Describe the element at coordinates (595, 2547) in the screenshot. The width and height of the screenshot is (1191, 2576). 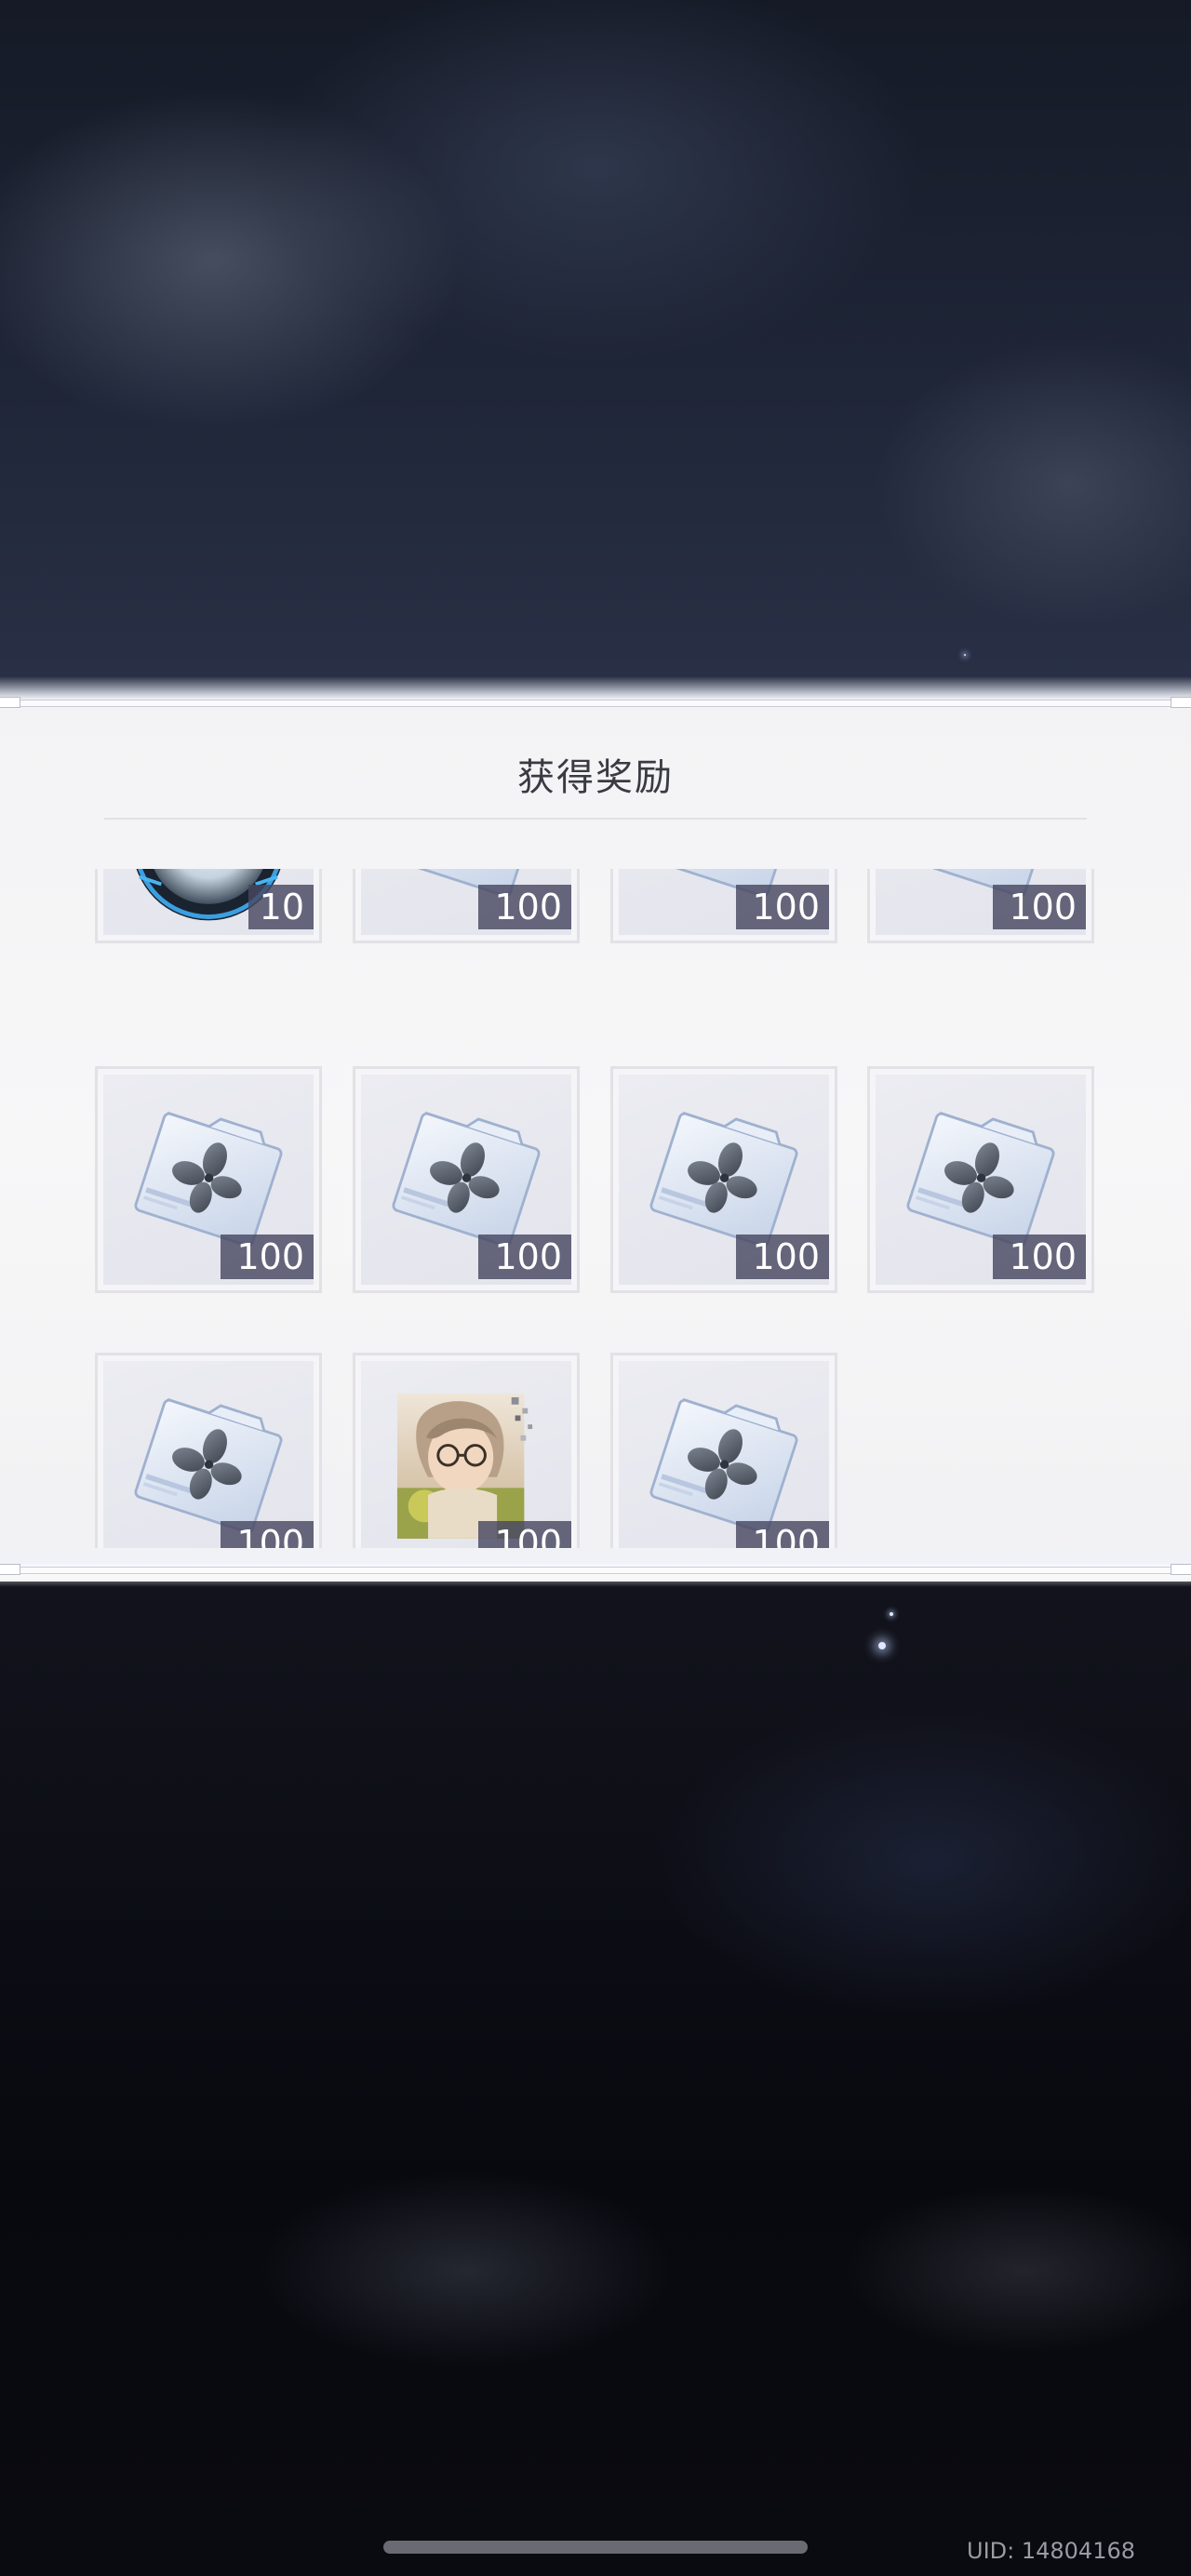
I see `home-indicator` at that location.